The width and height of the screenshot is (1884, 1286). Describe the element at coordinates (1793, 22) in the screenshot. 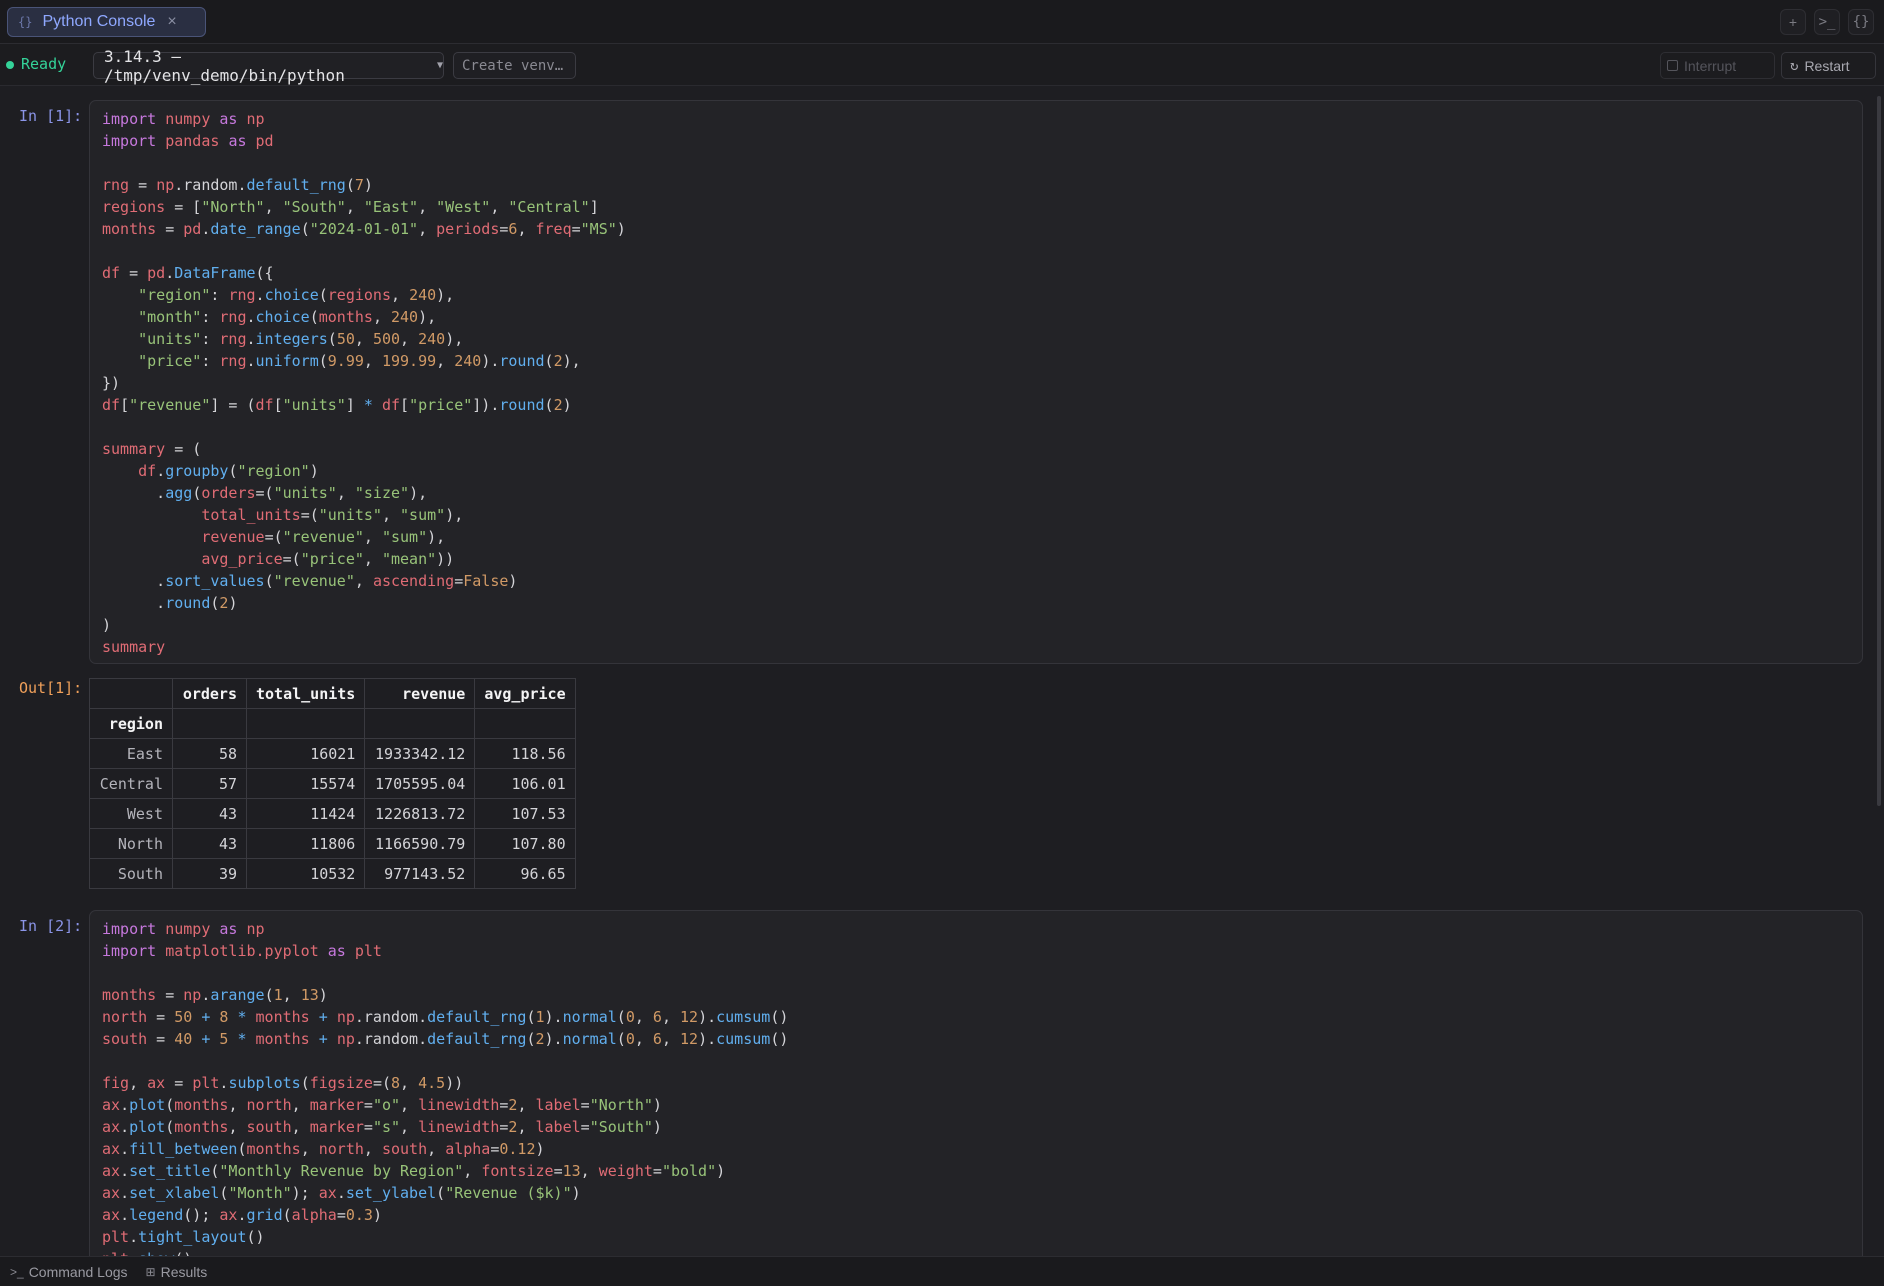

I see `plus-icon: +` at that location.